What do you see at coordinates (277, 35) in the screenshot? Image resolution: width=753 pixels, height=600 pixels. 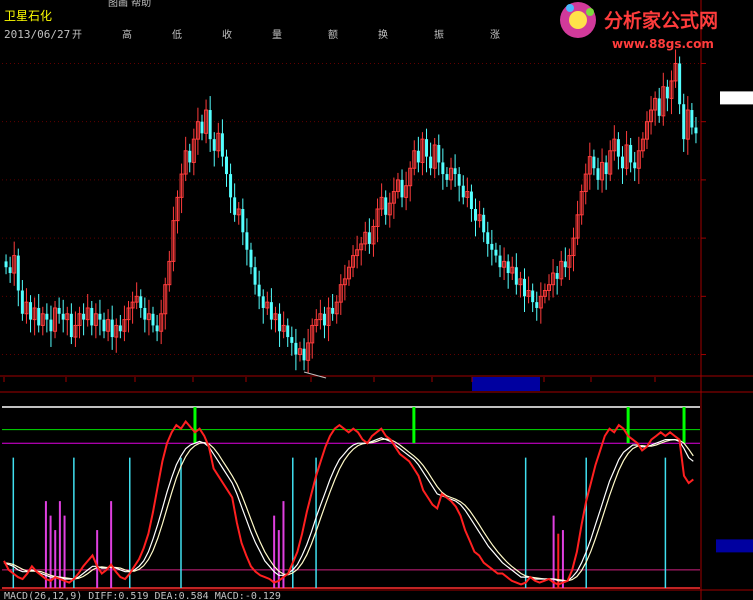 I see `quote-label: 量` at bounding box center [277, 35].